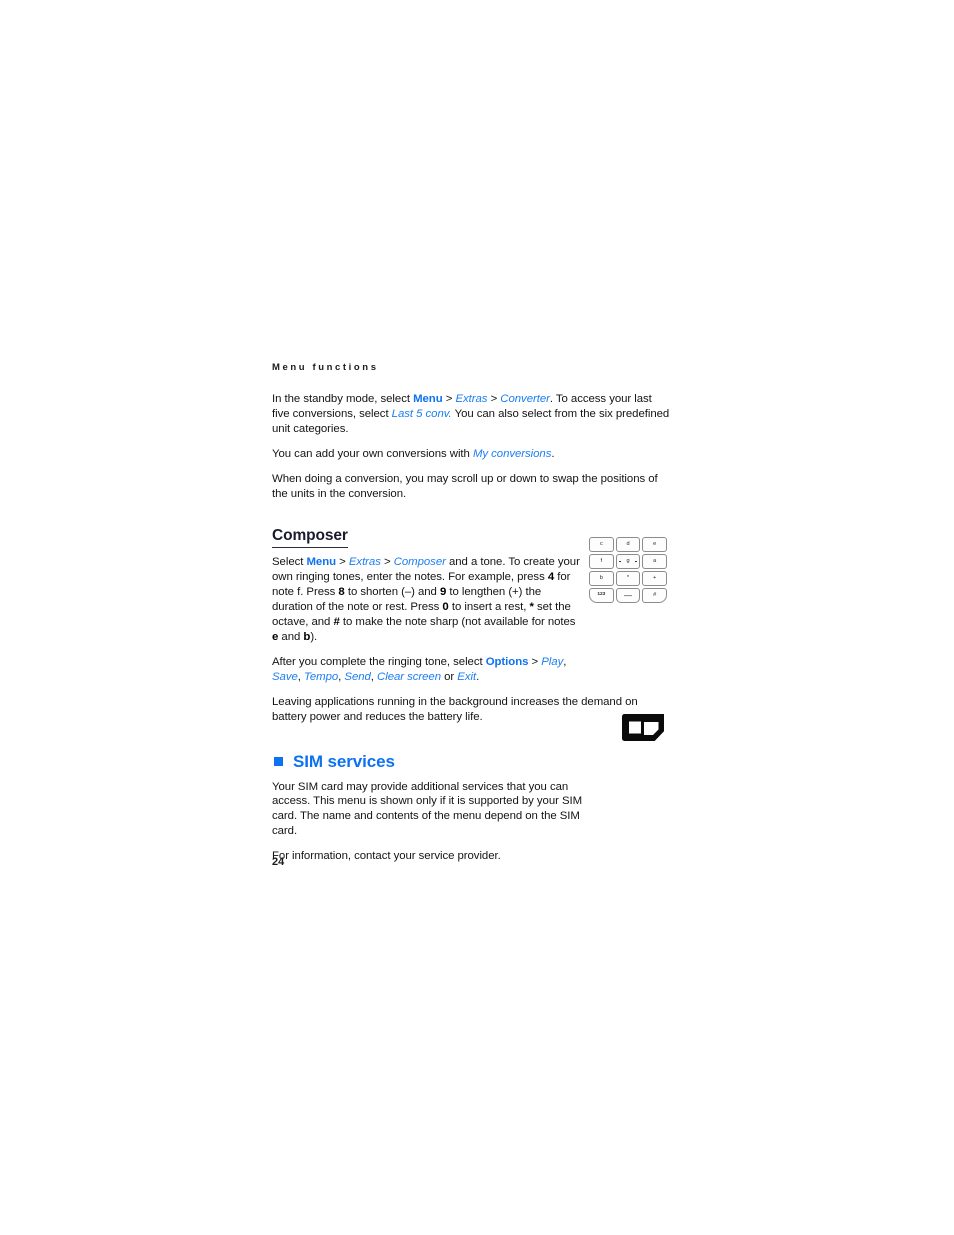 The height and width of the screenshot is (1235, 954). What do you see at coordinates (285, 677) in the screenshot?
I see `save-link: Save` at bounding box center [285, 677].